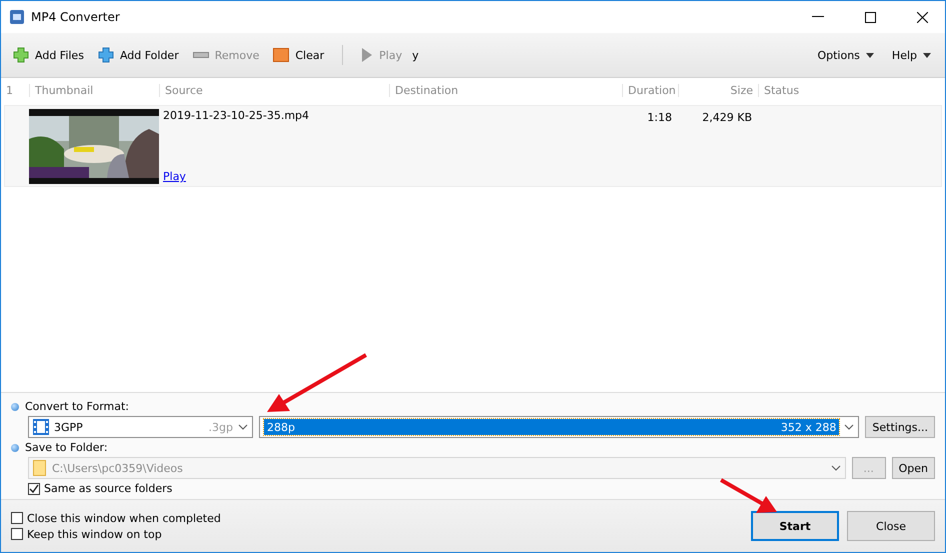 The image size is (946, 553). What do you see at coordinates (727, 118) in the screenshot?
I see `size-cell-text: 2,429 KB` at bounding box center [727, 118].